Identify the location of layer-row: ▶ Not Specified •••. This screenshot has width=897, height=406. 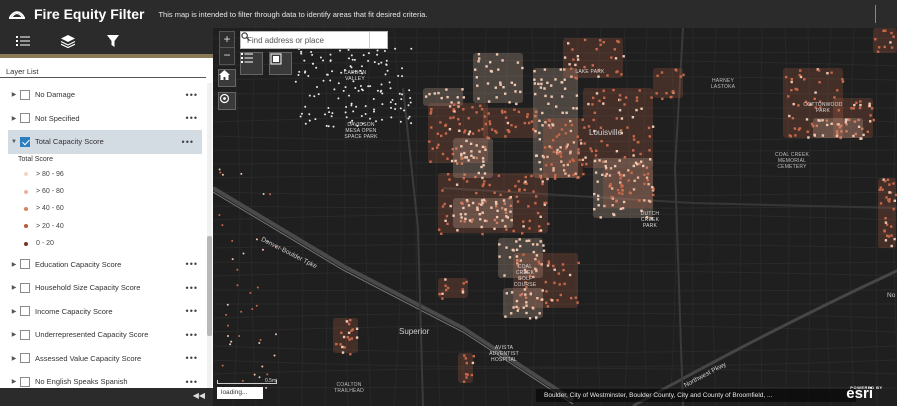
(103, 119).